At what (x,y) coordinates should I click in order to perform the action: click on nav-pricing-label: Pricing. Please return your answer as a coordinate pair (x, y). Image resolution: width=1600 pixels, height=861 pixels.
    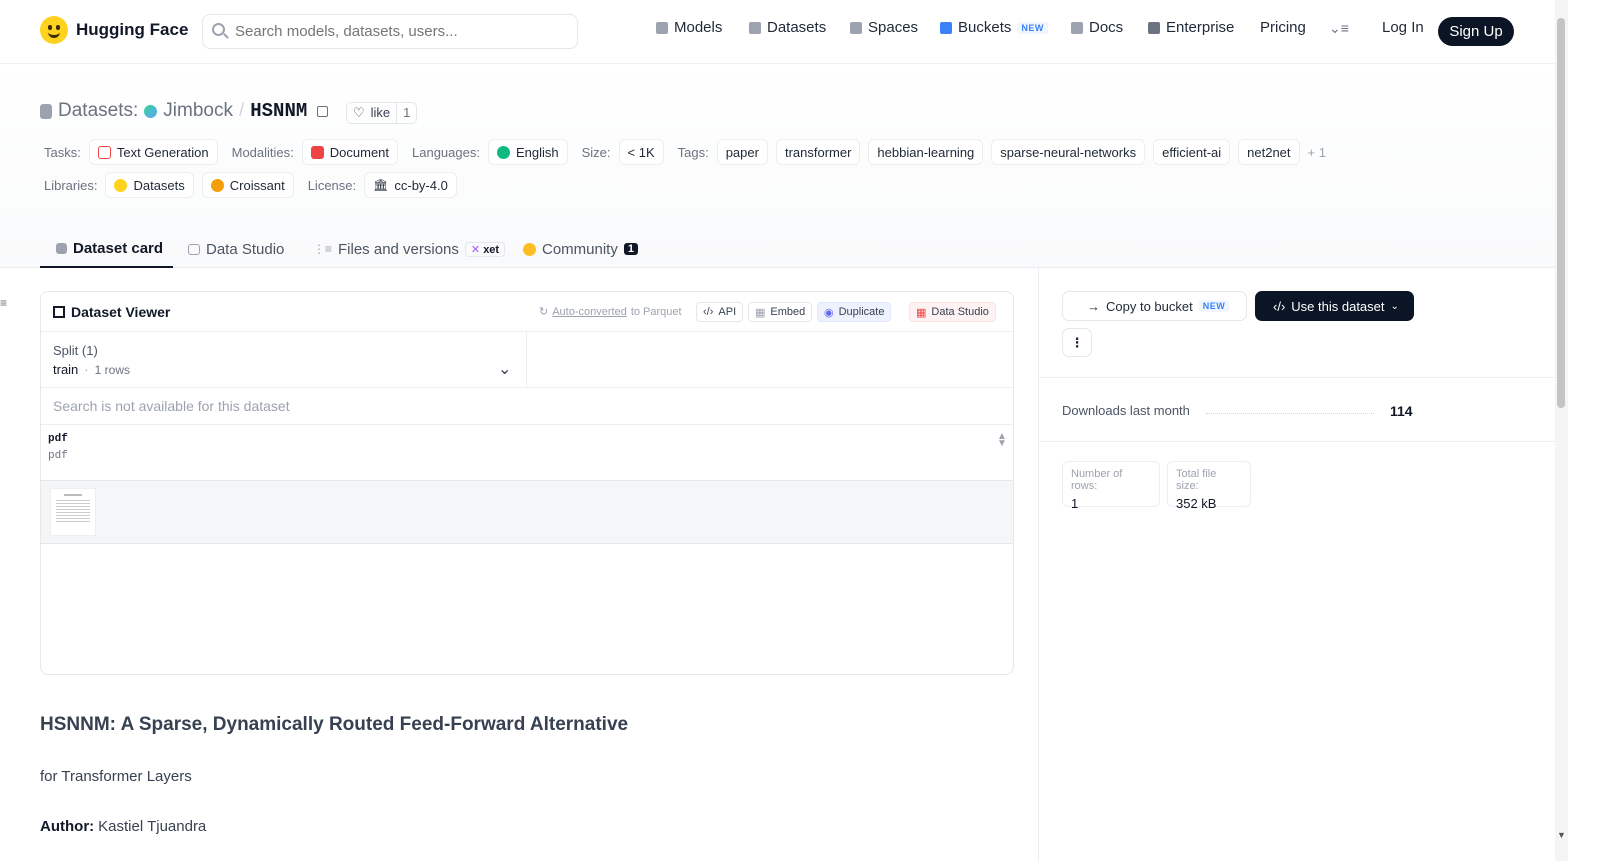
    Looking at the image, I should click on (1283, 27).